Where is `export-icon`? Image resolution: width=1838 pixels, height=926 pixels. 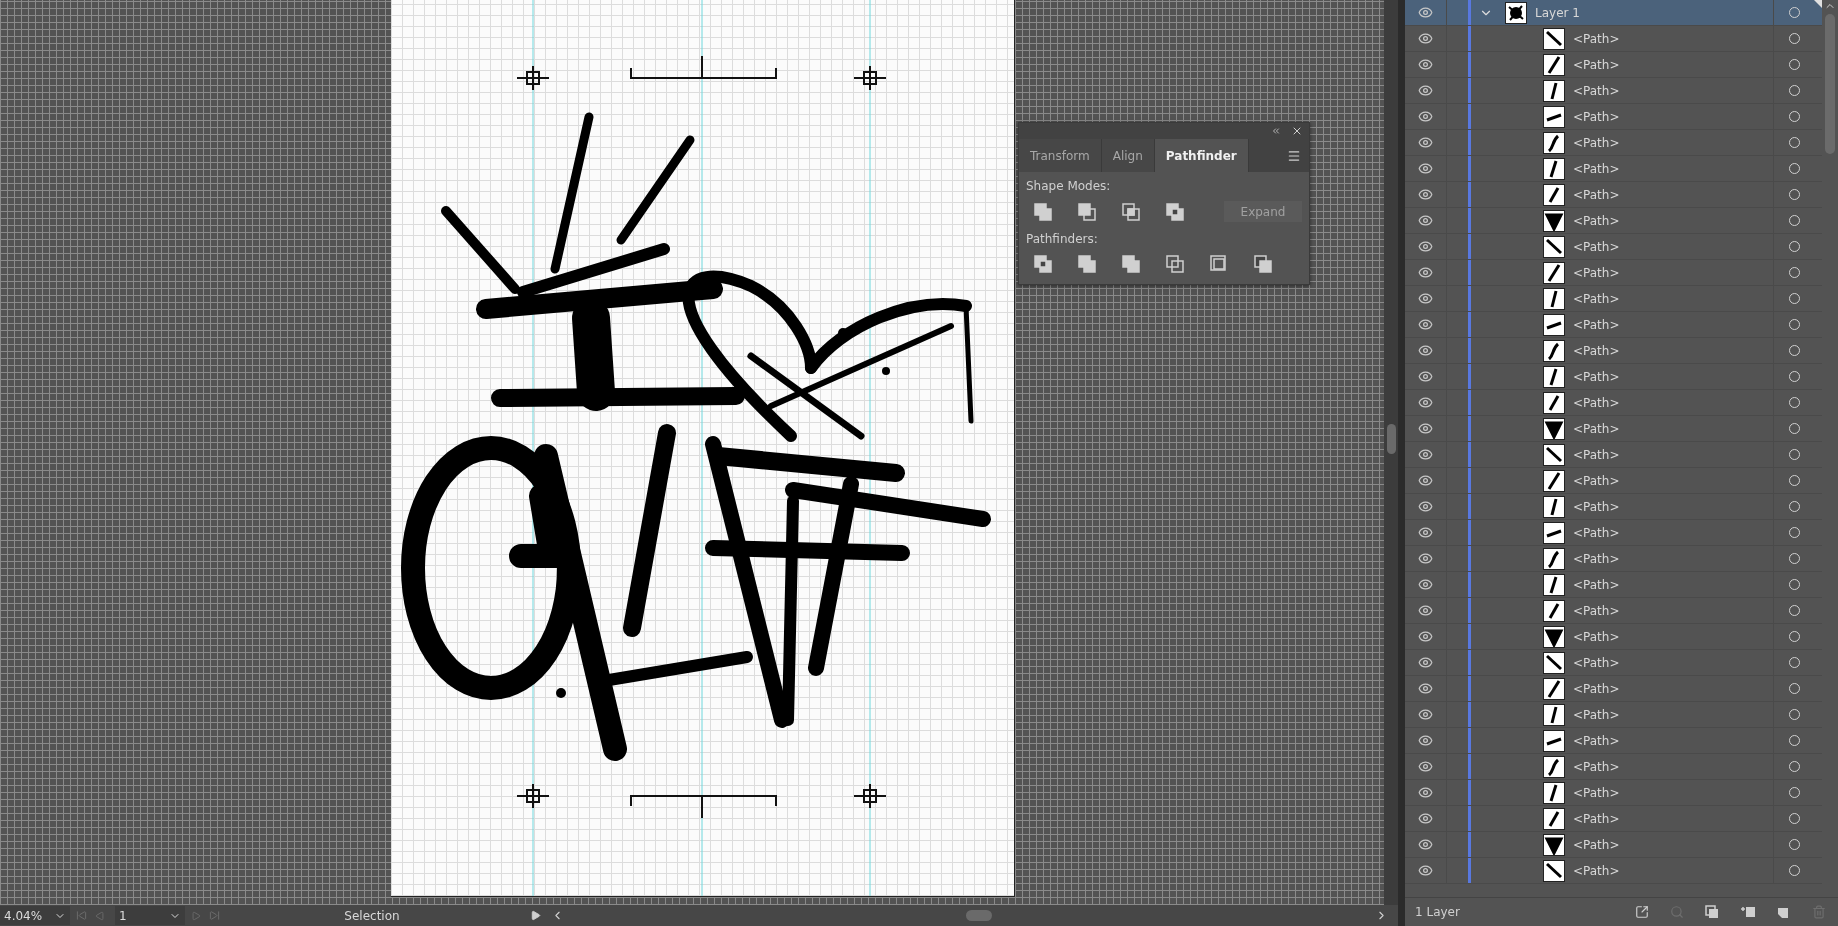
export-icon is located at coordinates (1642, 912).